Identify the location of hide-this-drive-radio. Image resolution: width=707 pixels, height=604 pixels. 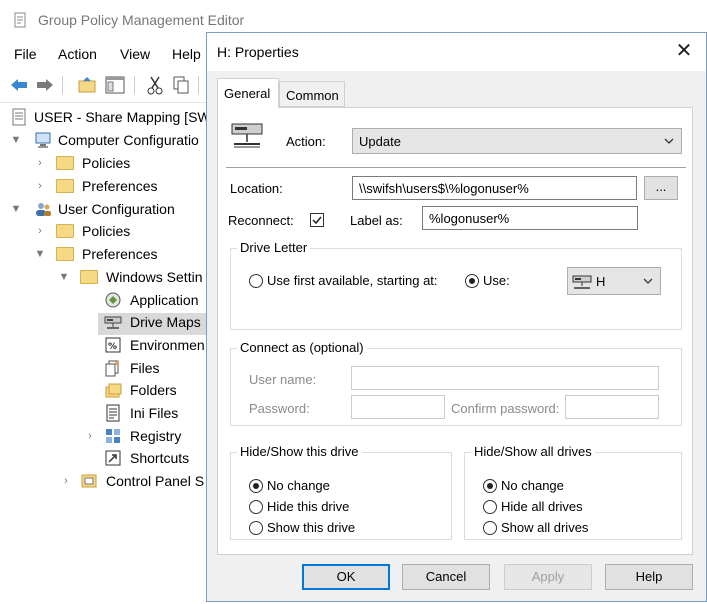
(256, 507).